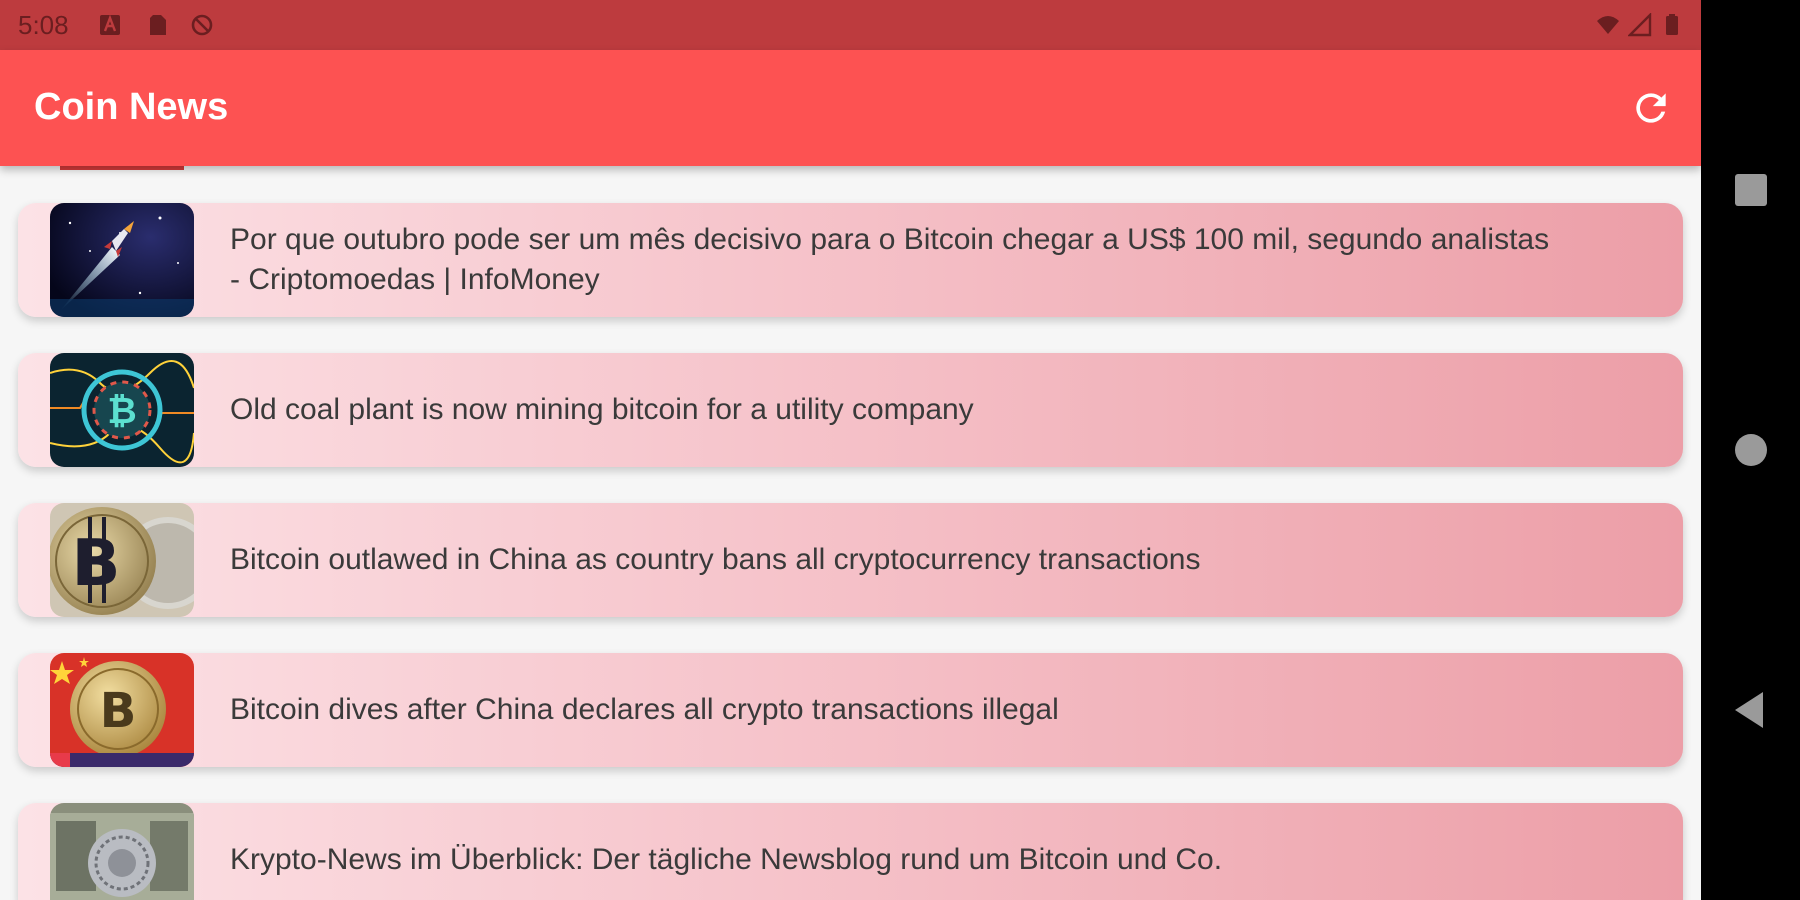  I want to click on coin-on-banknote-image, so click(122, 851).